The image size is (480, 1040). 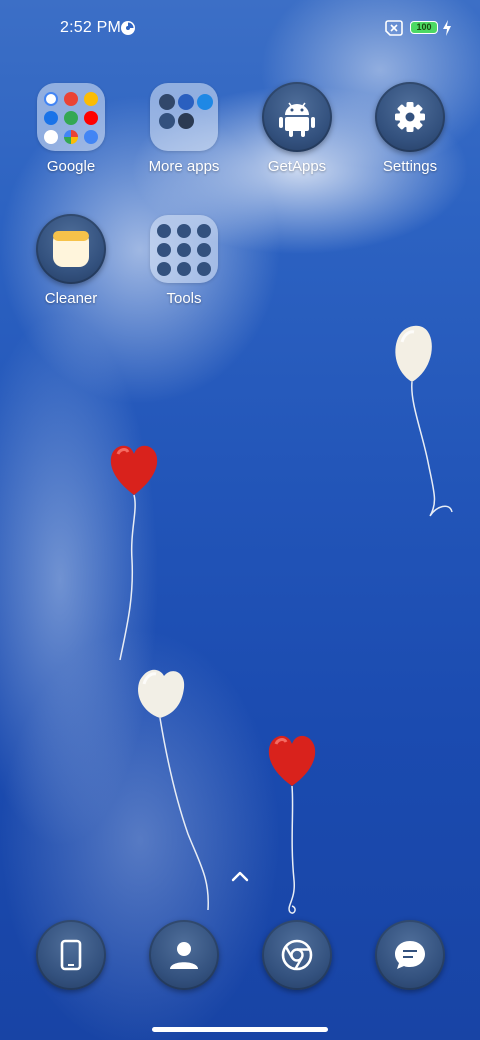 What do you see at coordinates (297, 166) in the screenshot?
I see `app-label: GetApps` at bounding box center [297, 166].